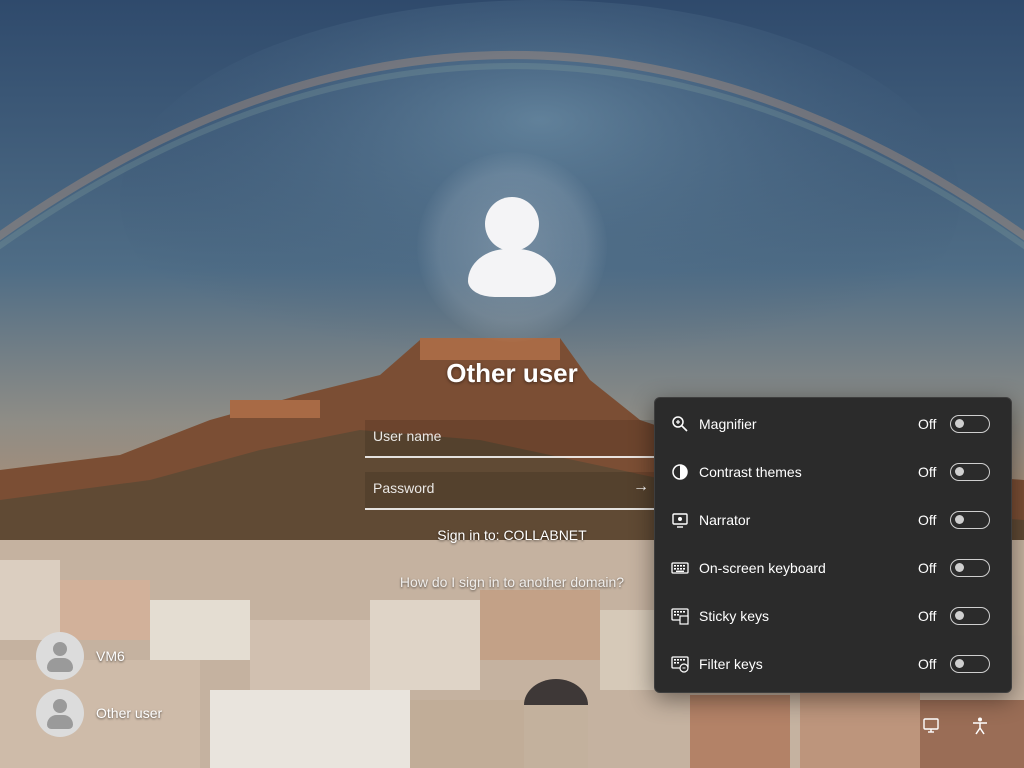 This screenshot has height=768, width=1024. Describe the element at coordinates (980, 726) in the screenshot. I see `accessibility-icon` at that location.